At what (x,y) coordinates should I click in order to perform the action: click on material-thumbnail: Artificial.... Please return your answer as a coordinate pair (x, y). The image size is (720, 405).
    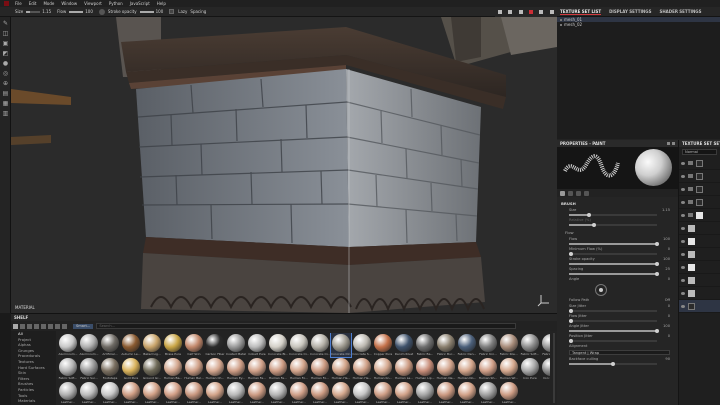
    Looking at the image, I should click on (110, 345).